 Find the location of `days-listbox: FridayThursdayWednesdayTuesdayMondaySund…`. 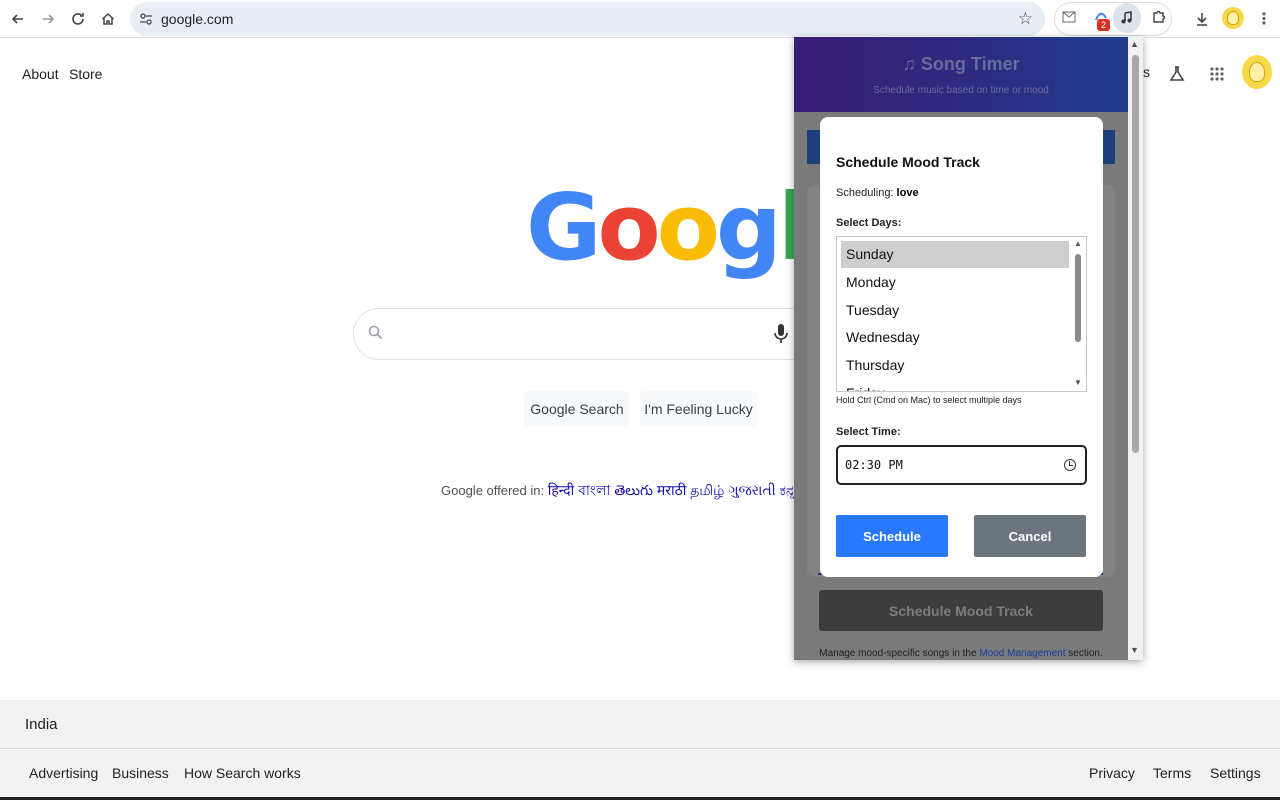

days-listbox: FridayThursdayWednesdayTuesdayMondaySund… is located at coordinates (961, 314).